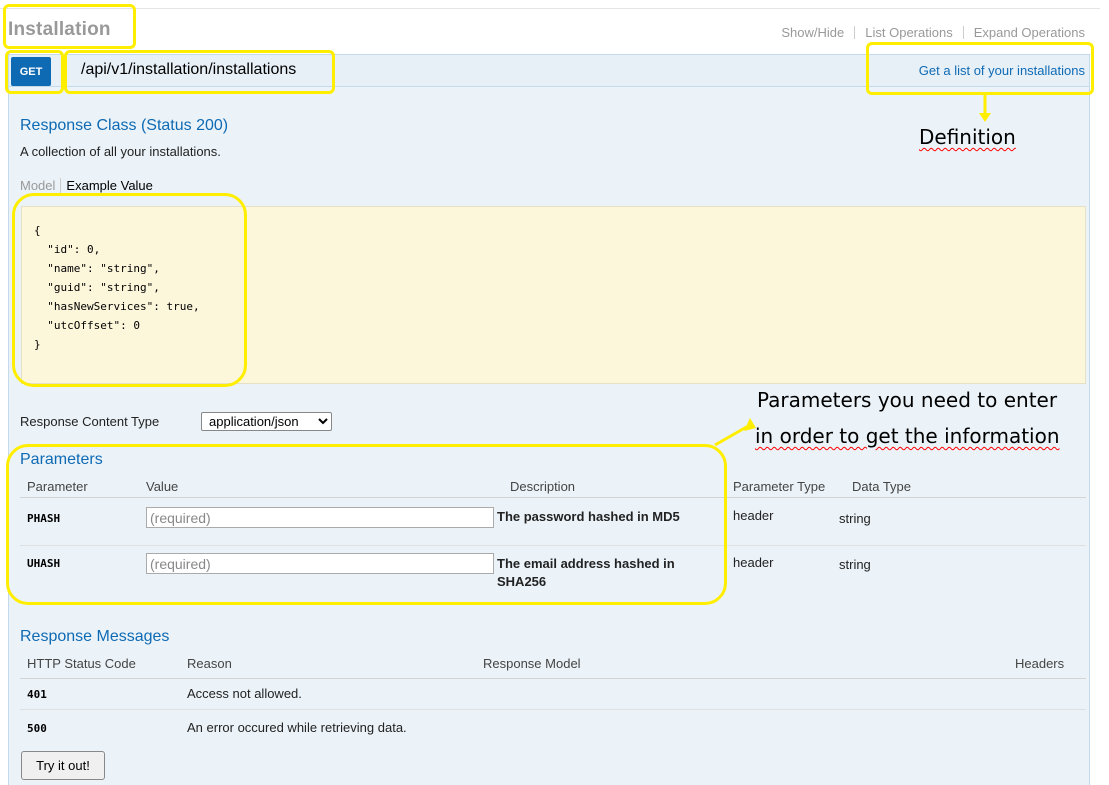 Image resolution: width=1109 pixels, height=785 pixels. I want to click on column-header-parameter: Parameter, so click(57, 486).